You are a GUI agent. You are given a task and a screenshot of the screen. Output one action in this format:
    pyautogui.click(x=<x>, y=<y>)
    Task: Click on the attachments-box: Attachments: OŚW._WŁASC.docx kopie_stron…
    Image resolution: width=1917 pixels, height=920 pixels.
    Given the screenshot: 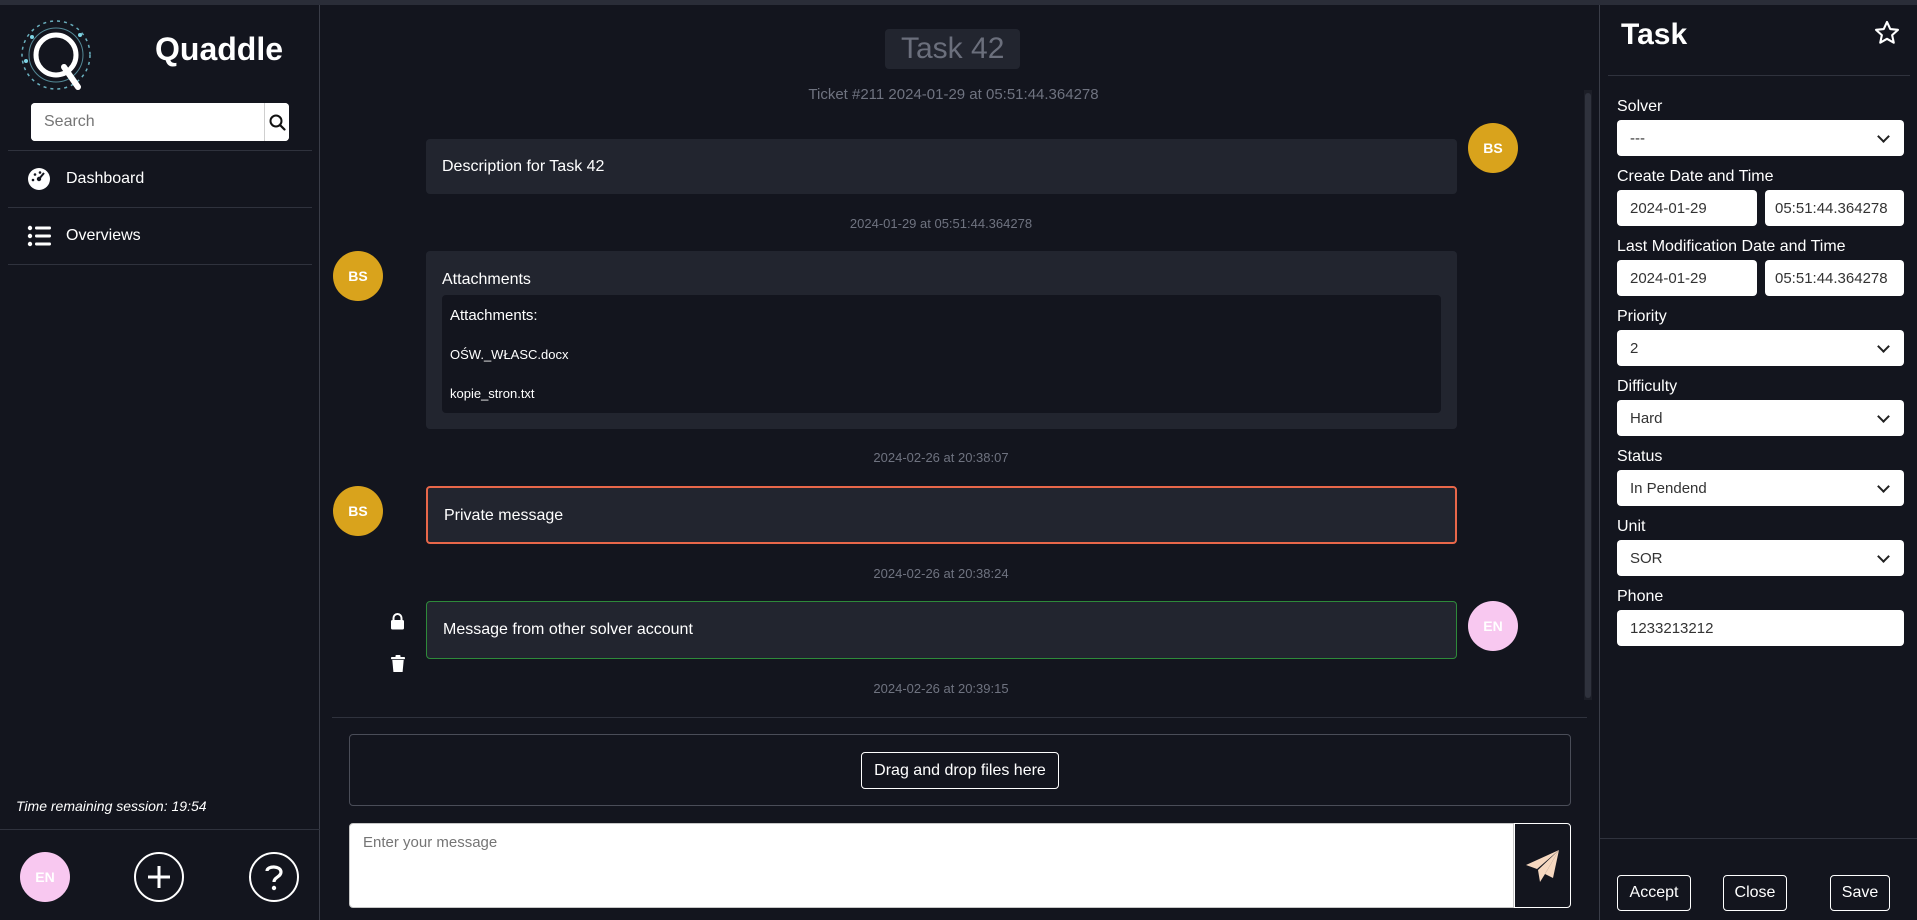 What is the action you would take?
    pyautogui.click(x=941, y=354)
    